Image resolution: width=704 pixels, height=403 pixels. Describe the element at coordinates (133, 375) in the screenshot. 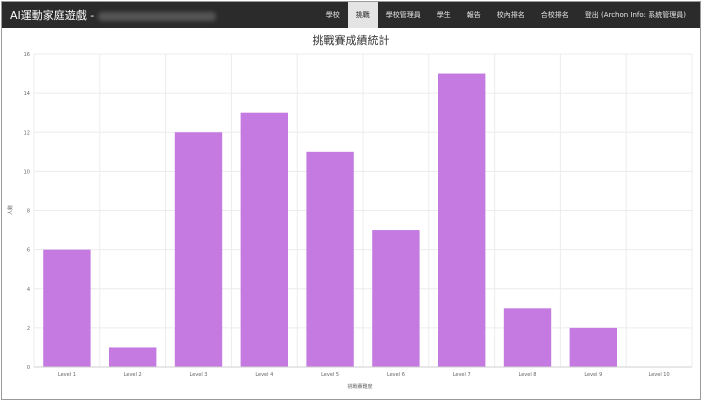

I see `x-tick-label: Level 2` at that location.